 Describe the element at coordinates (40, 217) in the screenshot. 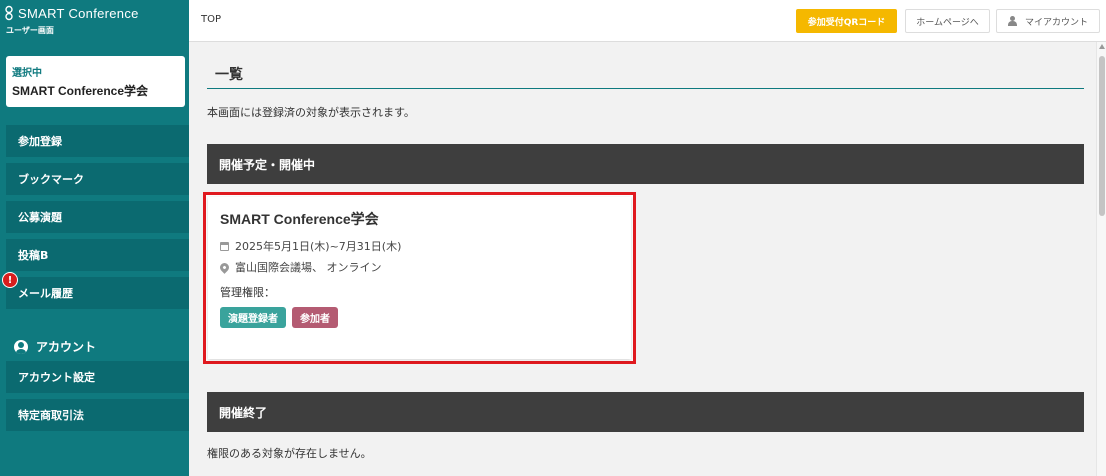

I see `sidebar-item-label: 公募演題` at that location.